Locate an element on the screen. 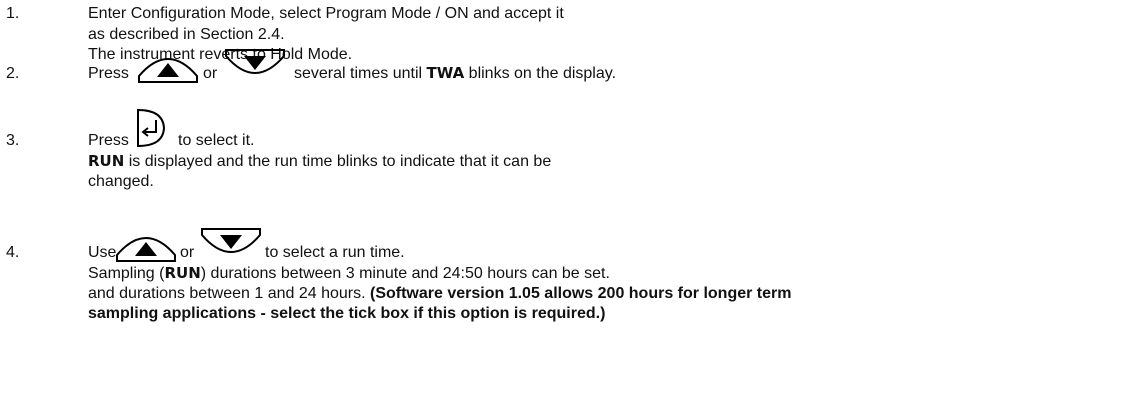 Image resolution: width=1130 pixels, height=419 pixels. step-3-after-text: to select it. is located at coordinates (216, 140).